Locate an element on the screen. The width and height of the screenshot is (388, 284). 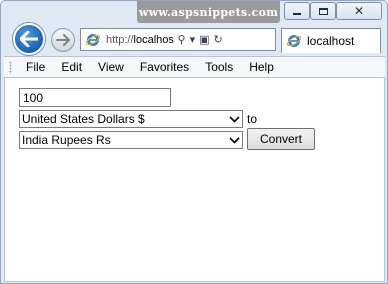
minimize-button is located at coordinates (297, 11).